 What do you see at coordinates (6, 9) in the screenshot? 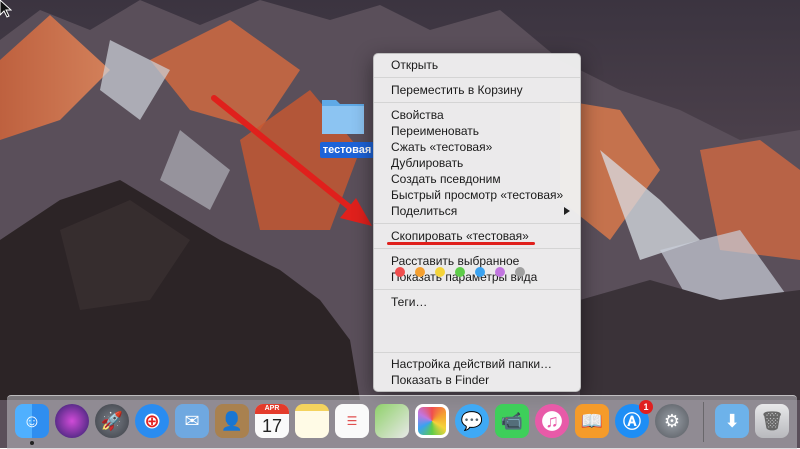
I see `mouse-cursor-icon` at bounding box center [6, 9].